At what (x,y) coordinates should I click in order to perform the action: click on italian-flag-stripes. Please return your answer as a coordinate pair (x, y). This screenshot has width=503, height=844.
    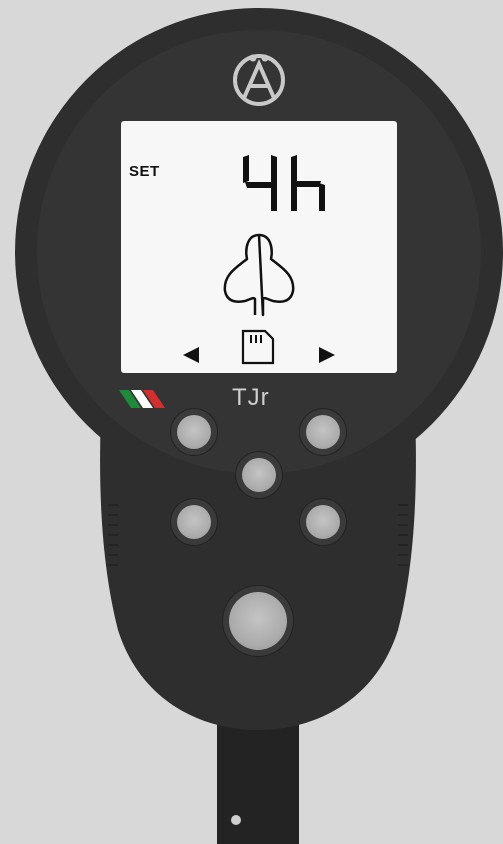
    Looking at the image, I should click on (142, 399).